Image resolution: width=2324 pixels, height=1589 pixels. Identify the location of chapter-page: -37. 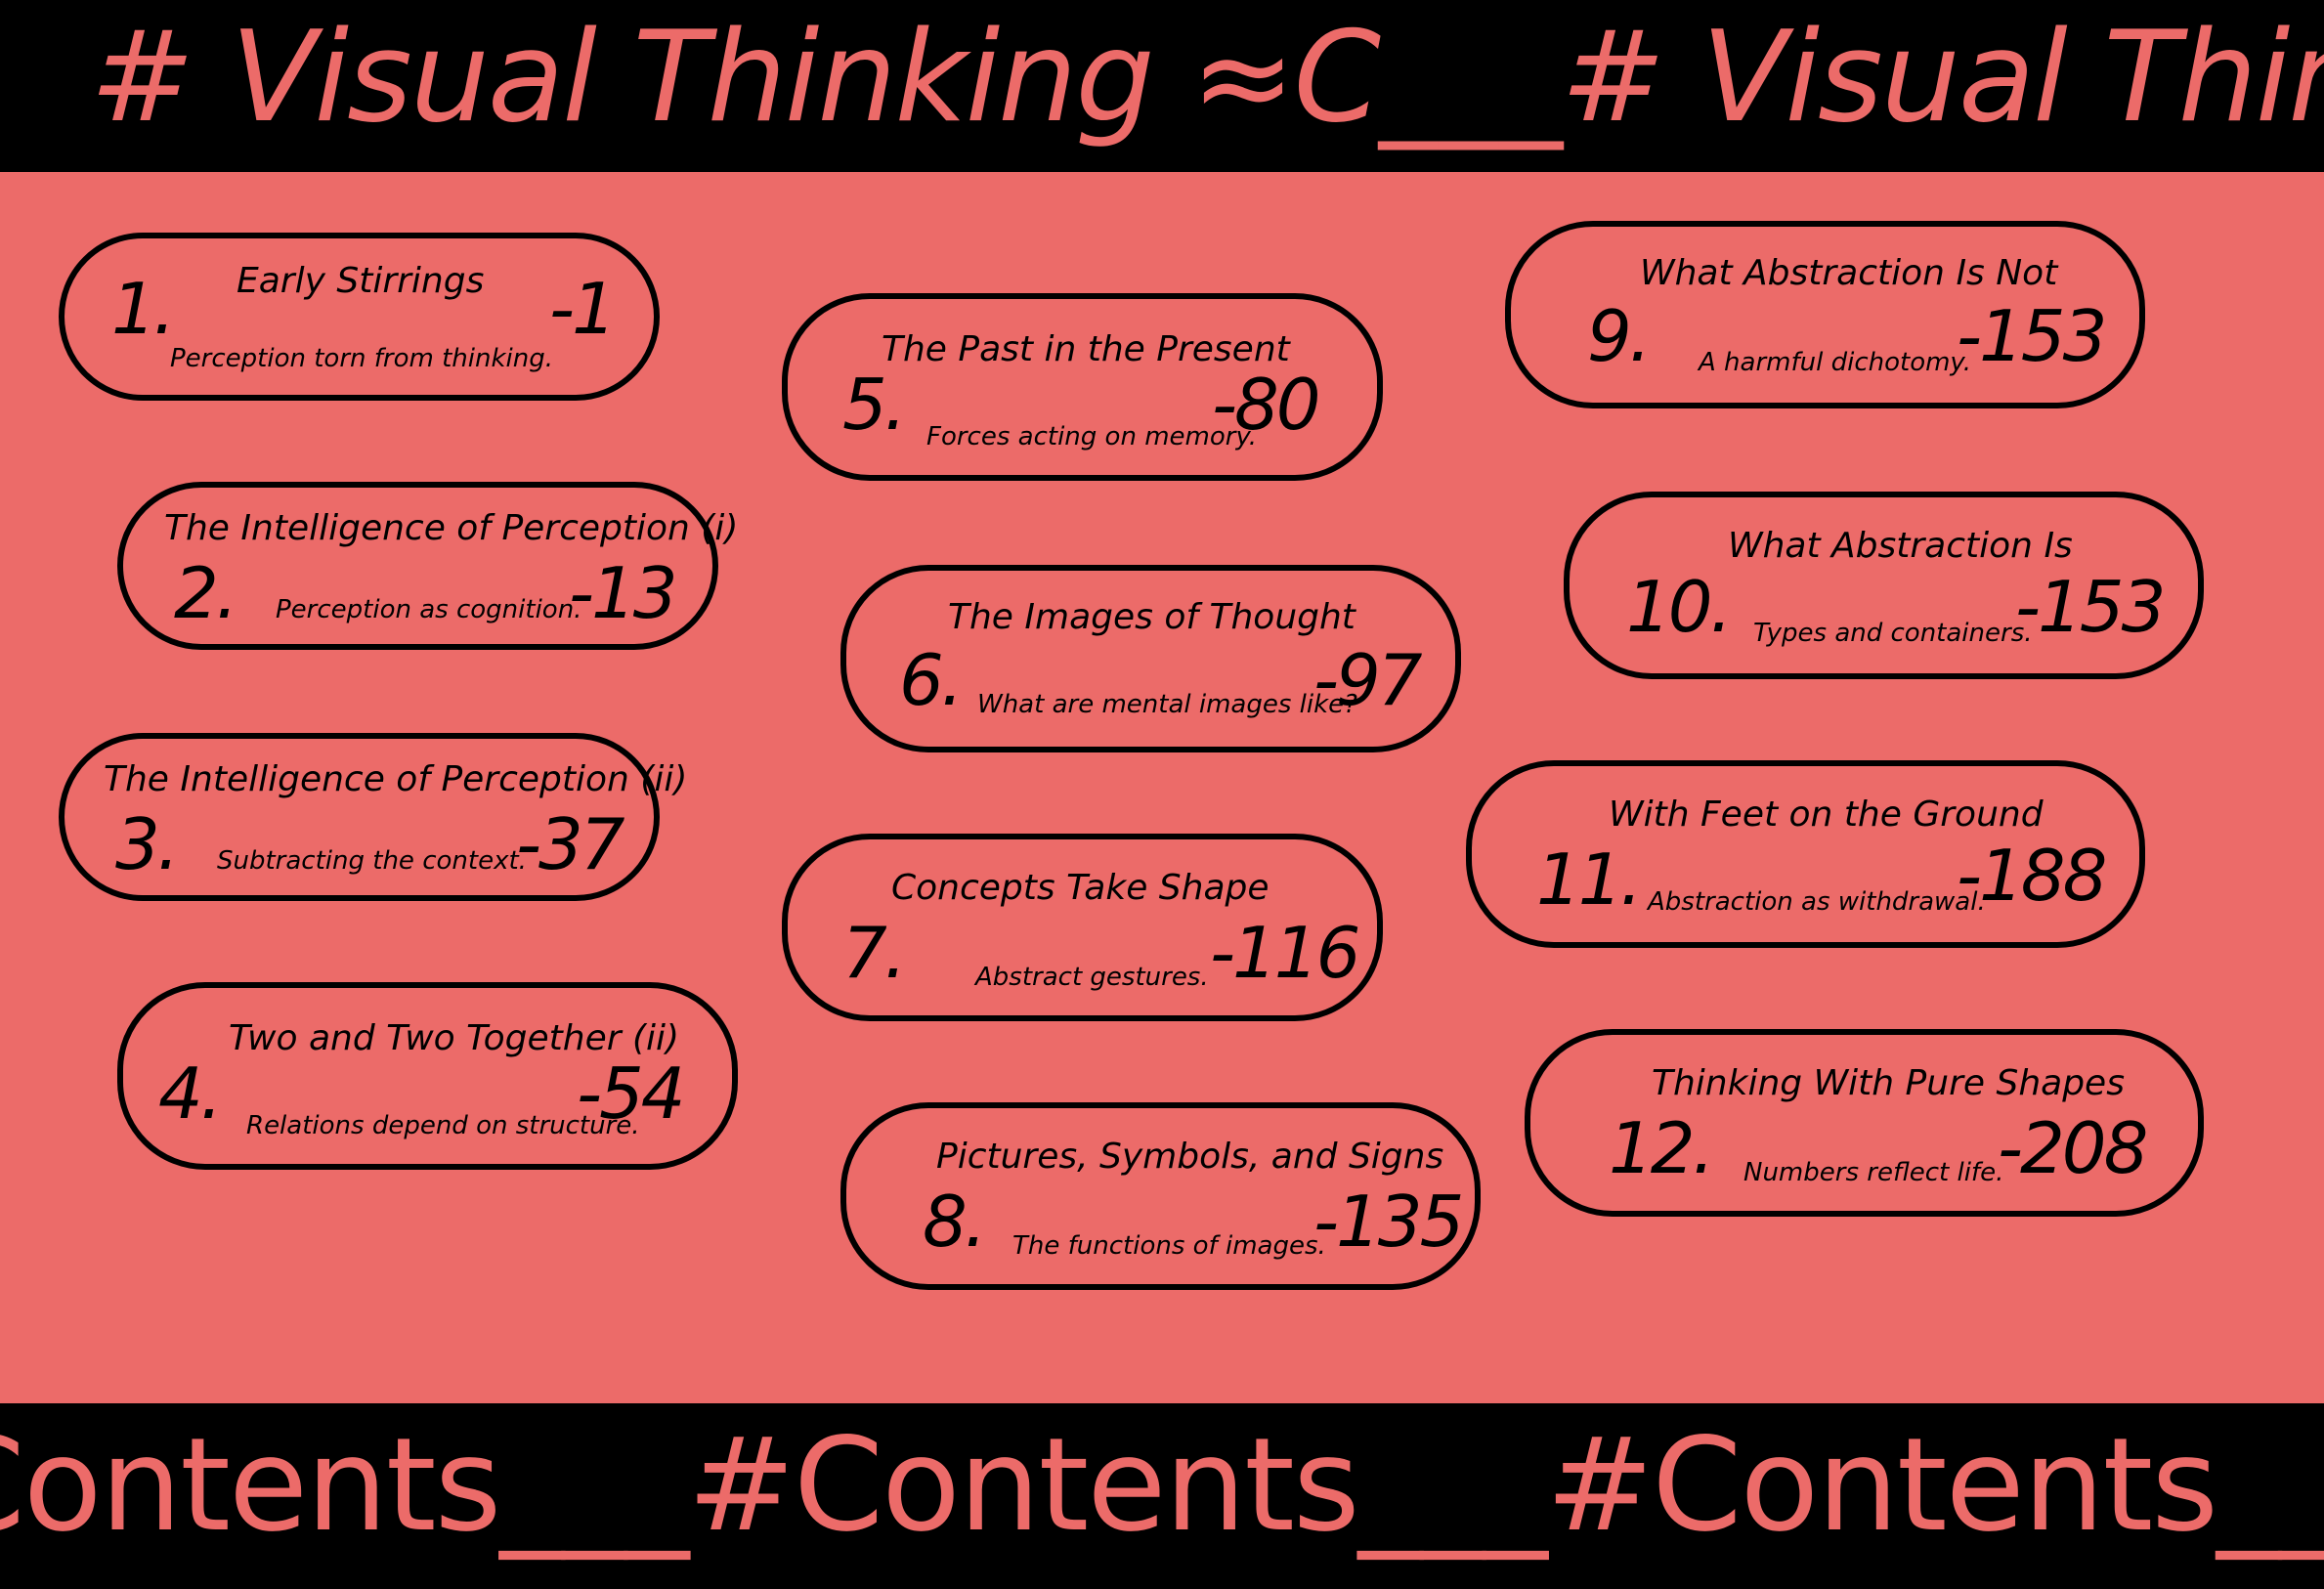
(570, 844).